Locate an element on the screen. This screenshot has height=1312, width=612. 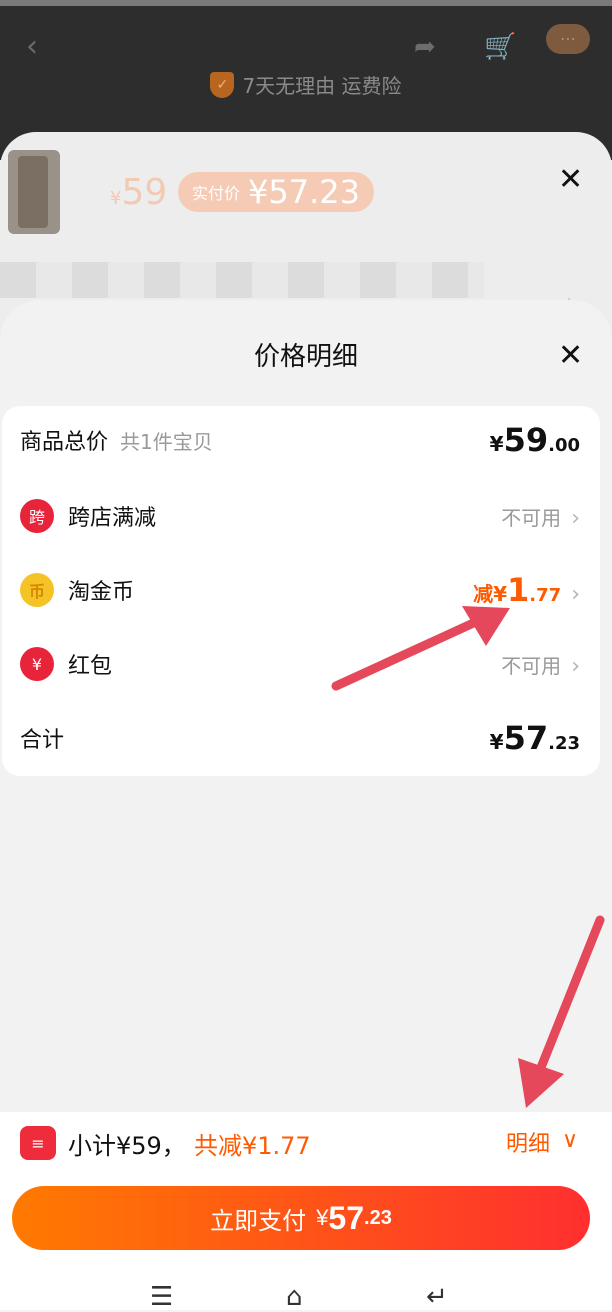
chevron-down-icon: ∨ is located at coordinates (570, 1140).